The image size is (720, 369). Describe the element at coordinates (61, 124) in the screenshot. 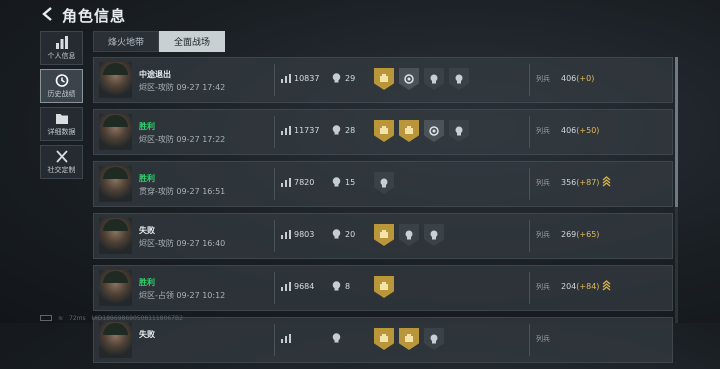

I see `sidebar-item-detailed-data: 详细数据` at that location.